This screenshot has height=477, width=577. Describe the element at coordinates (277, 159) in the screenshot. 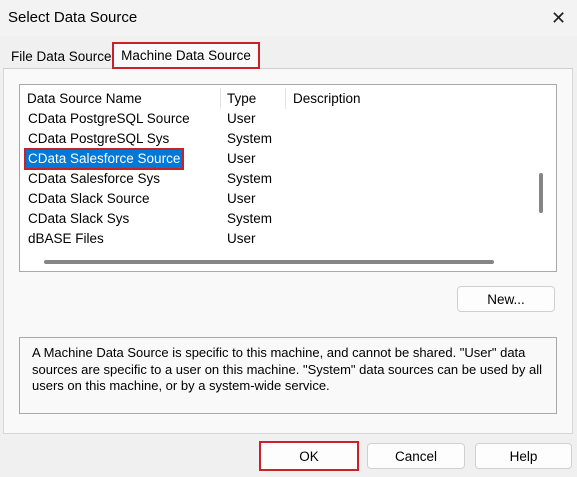

I see `table-row-selected: CData Salesforce Source User` at that location.